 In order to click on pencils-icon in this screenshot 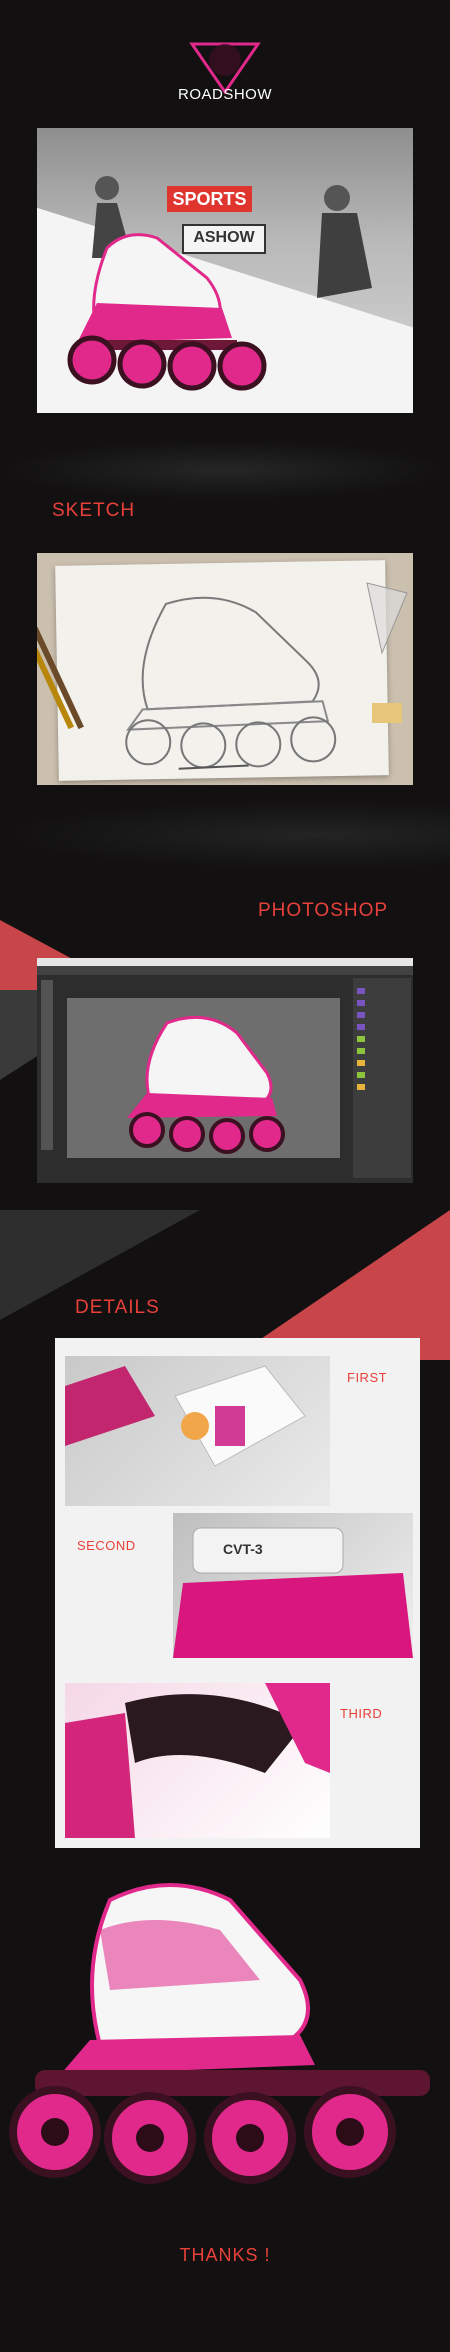, I will do `click(222, 656)`.